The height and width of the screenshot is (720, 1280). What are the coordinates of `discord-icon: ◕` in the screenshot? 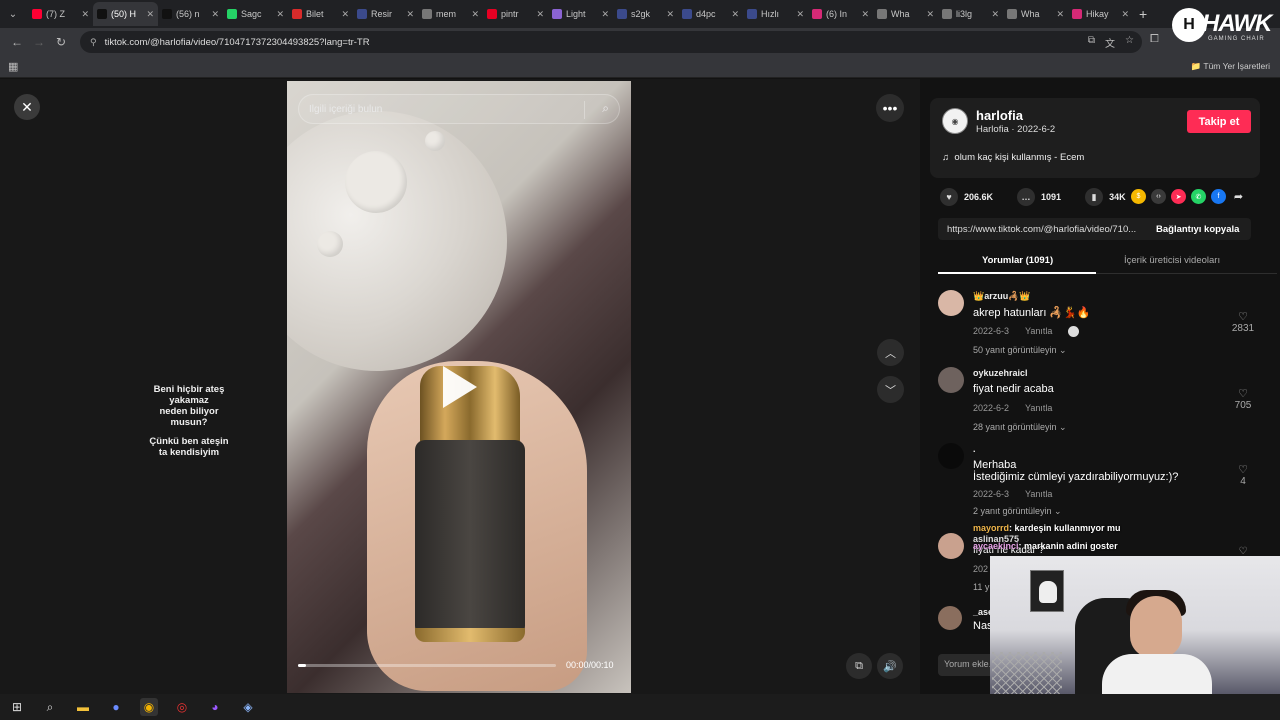 It's located at (215, 707).